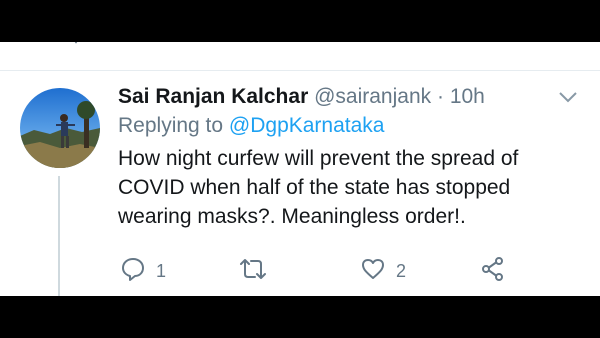 Image resolution: width=600 pixels, height=338 pixels. Describe the element at coordinates (300, 47) in the screenshot. I see `previous-tweet-actions` at that location.